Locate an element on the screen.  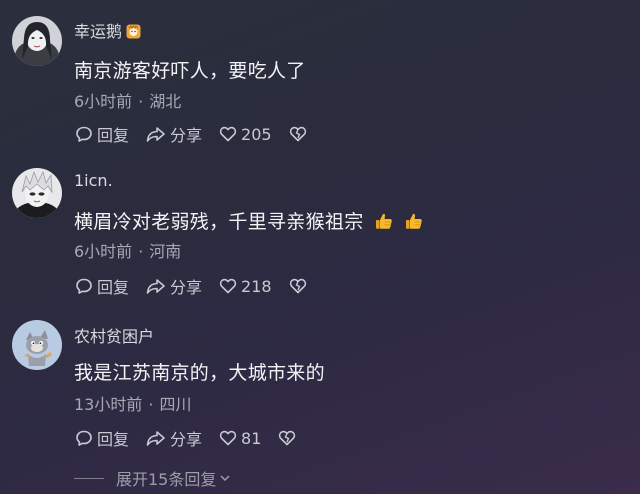
like-button: 205 is located at coordinates (245, 134).